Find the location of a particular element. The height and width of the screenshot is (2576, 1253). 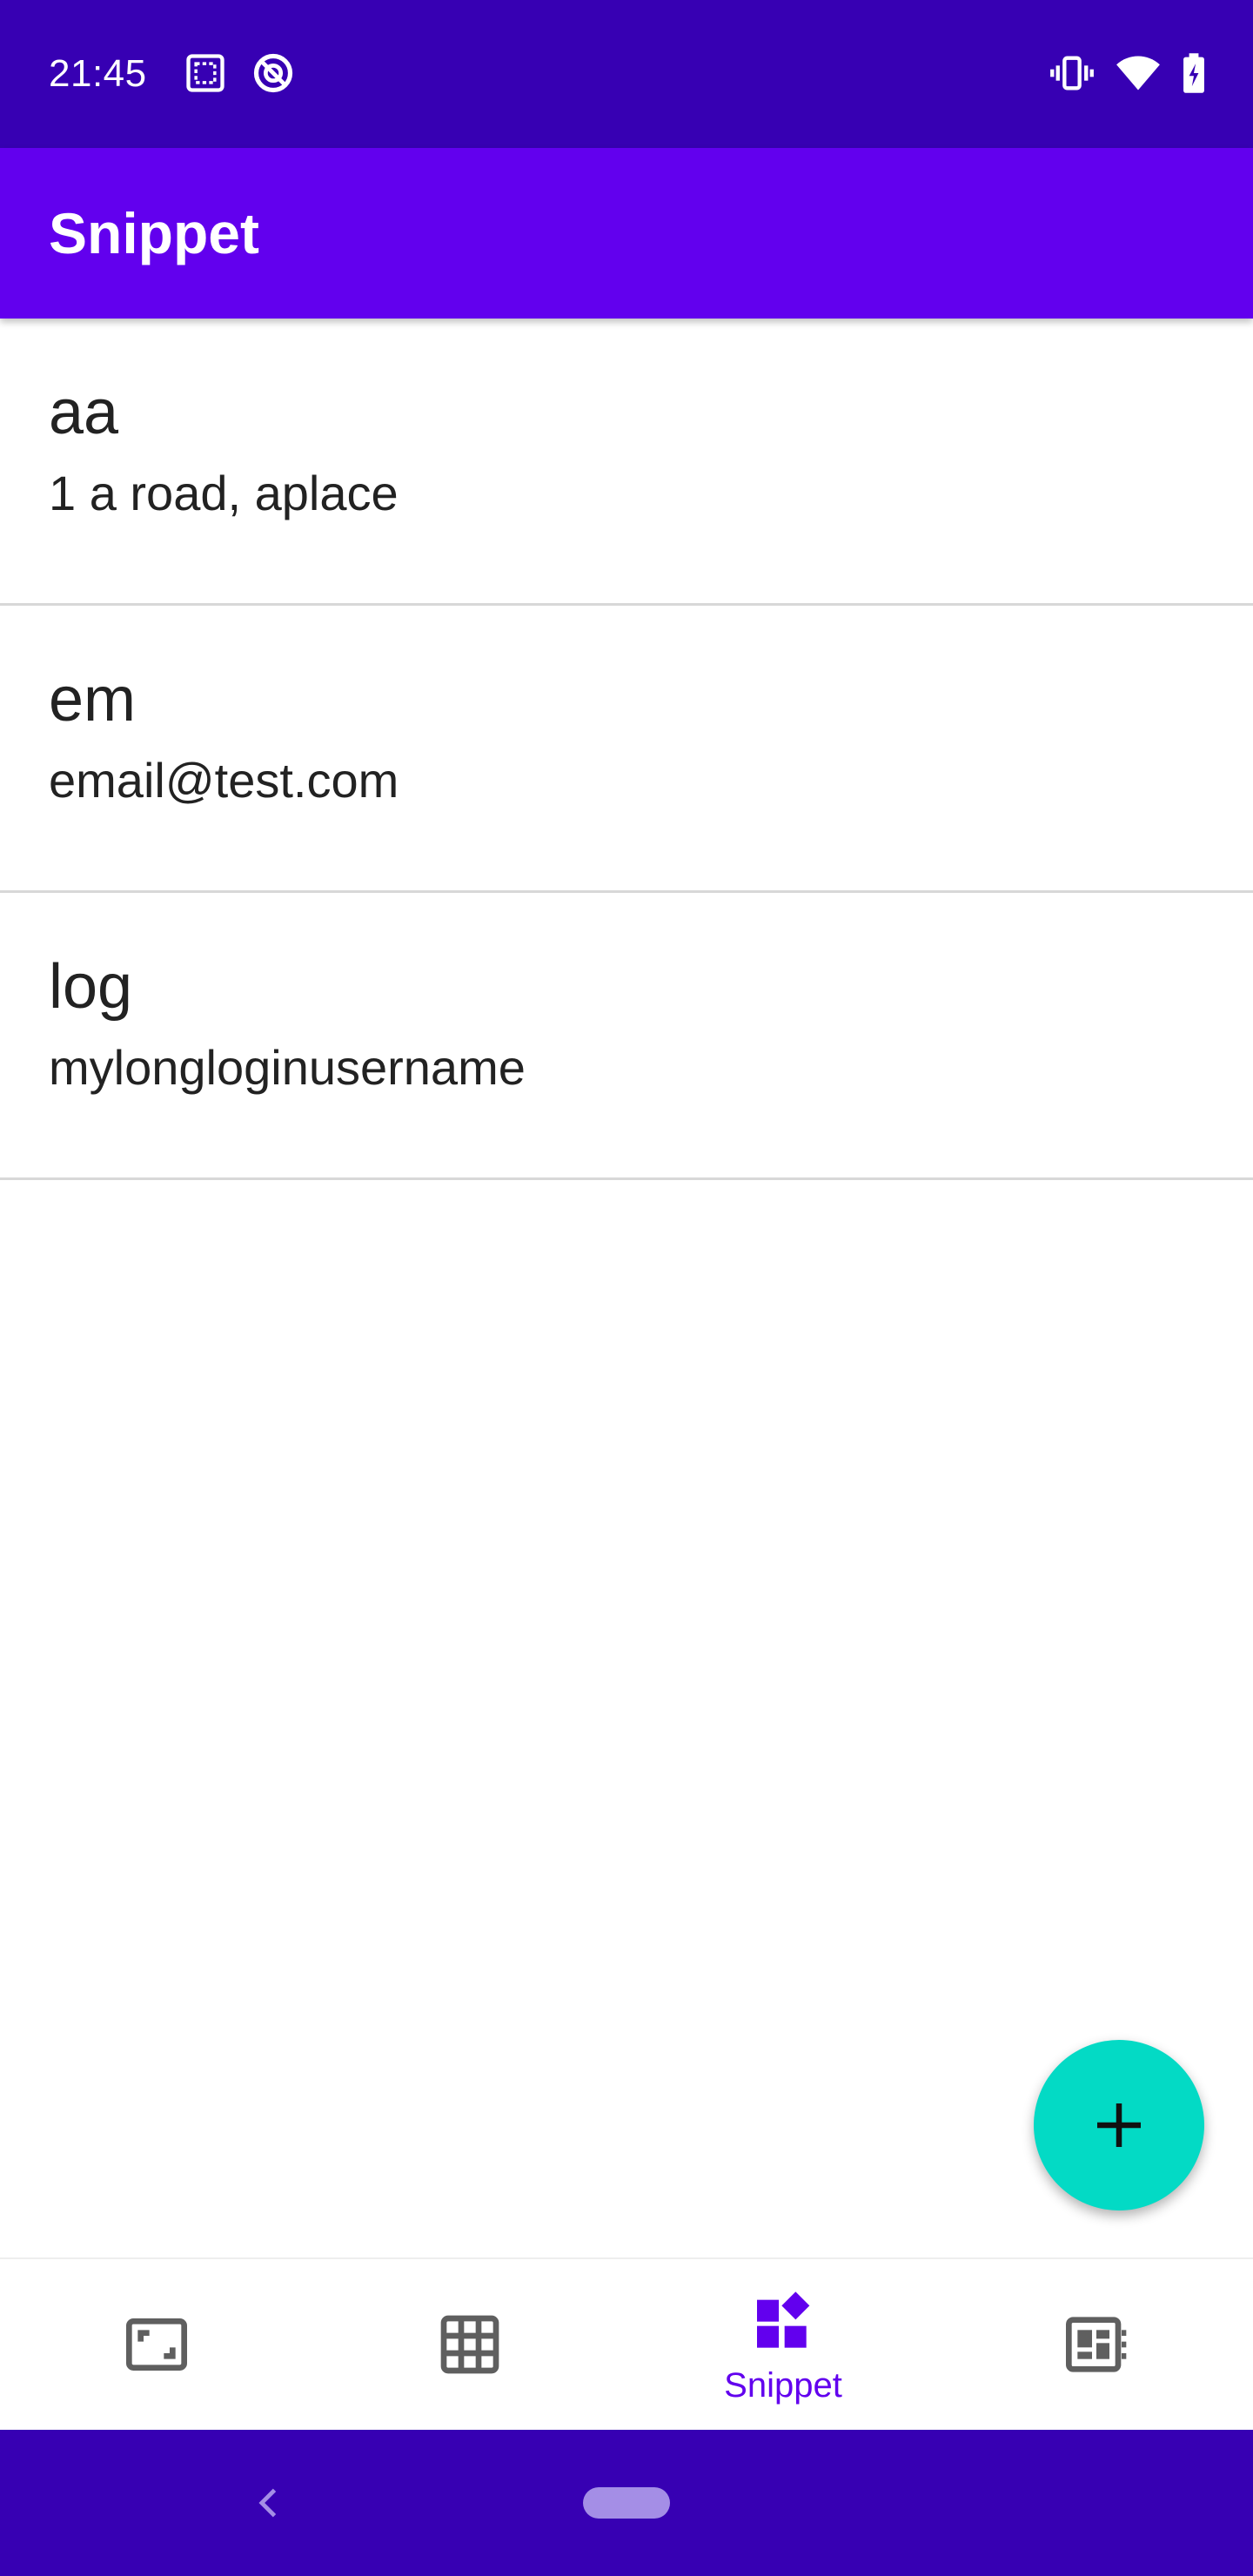

widgets-icon is located at coordinates (783, 2320).